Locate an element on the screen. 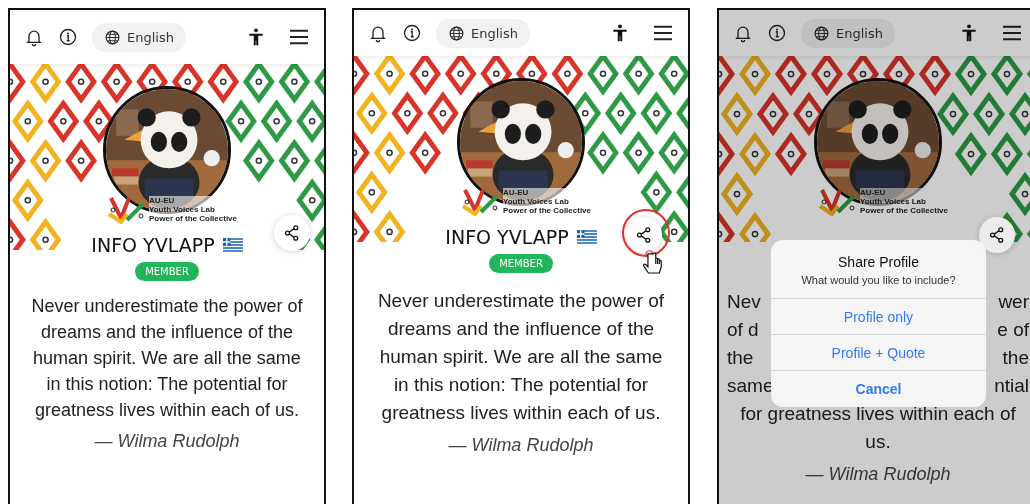 Image resolution: width=1030 pixels, height=504 pixels. quote-text: us. is located at coordinates (878, 442).